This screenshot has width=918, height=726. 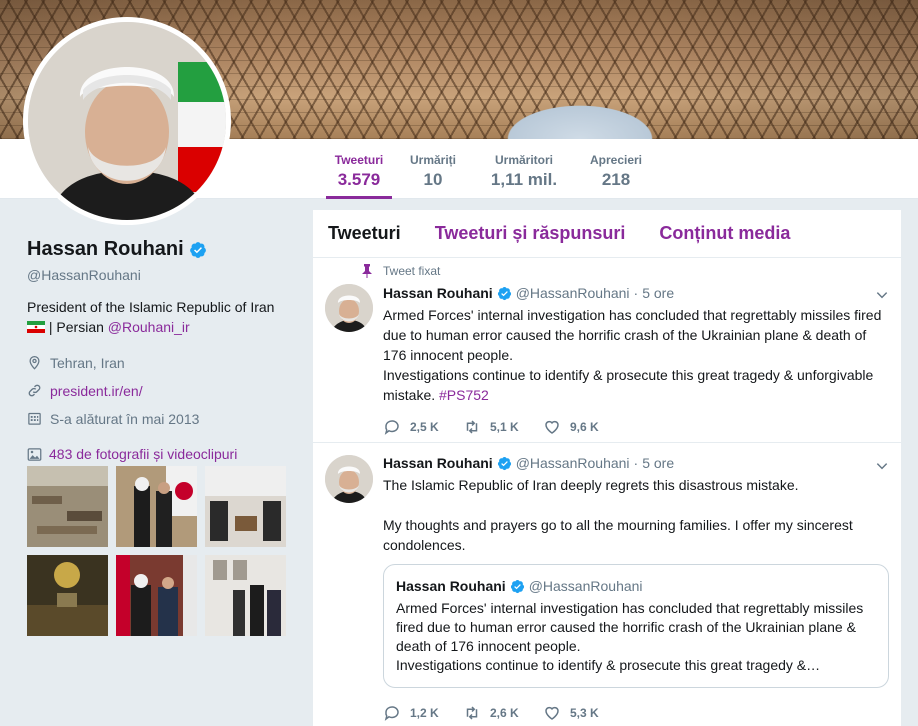 I want to click on profile-location: Tehran, Iran, so click(x=162, y=362).